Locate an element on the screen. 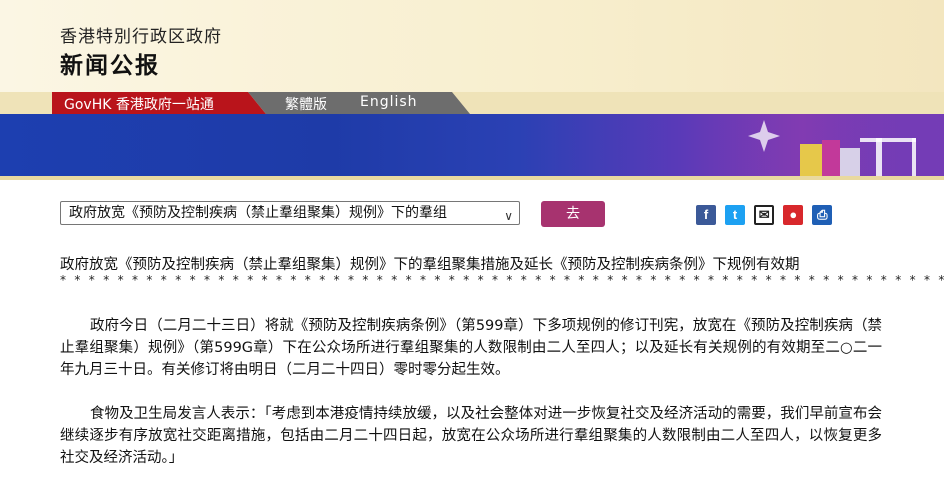 The image size is (944, 491). traditional-chinese-link: 繁體版 is located at coordinates (306, 104).